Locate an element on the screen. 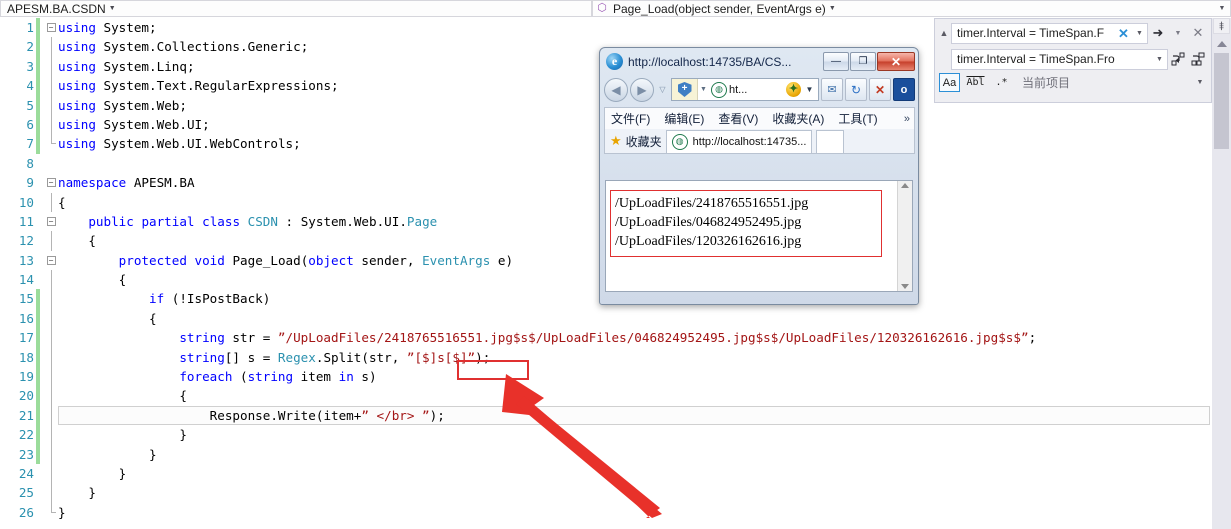 The width and height of the screenshot is (1231, 529). chevron-down-icon: ▽ is located at coordinates (662, 89).